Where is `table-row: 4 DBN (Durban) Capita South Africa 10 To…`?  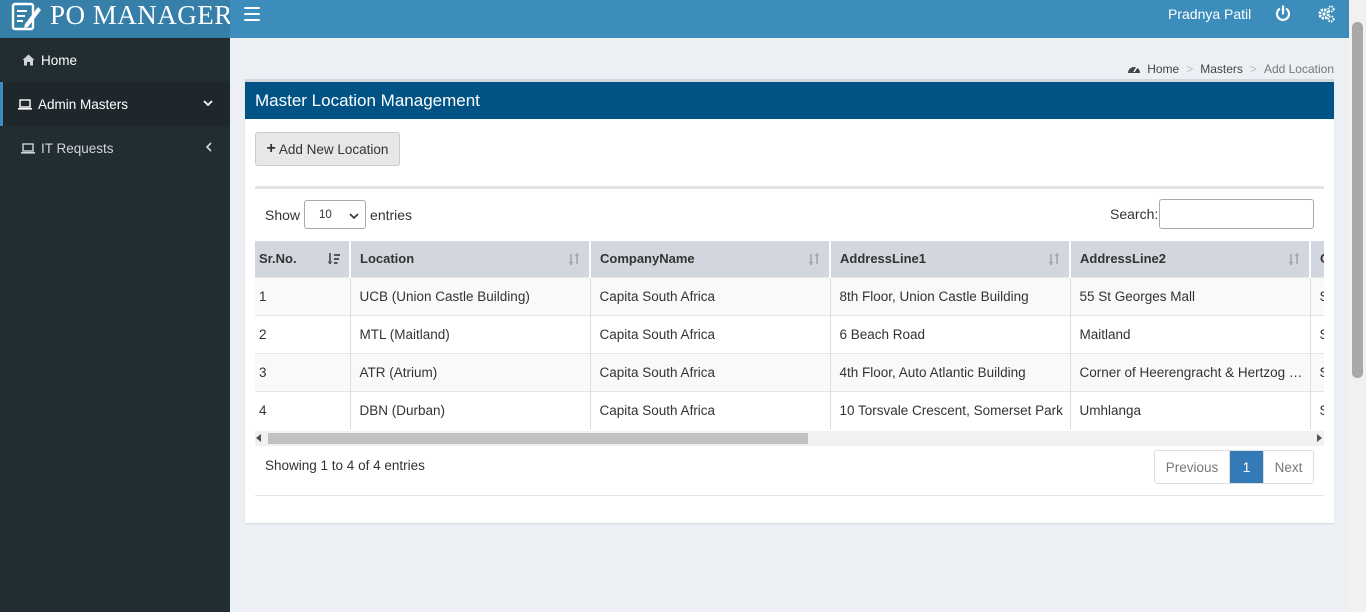
table-row: 4 DBN (Durban) Capita South Africa 10 To… is located at coordinates (789, 409).